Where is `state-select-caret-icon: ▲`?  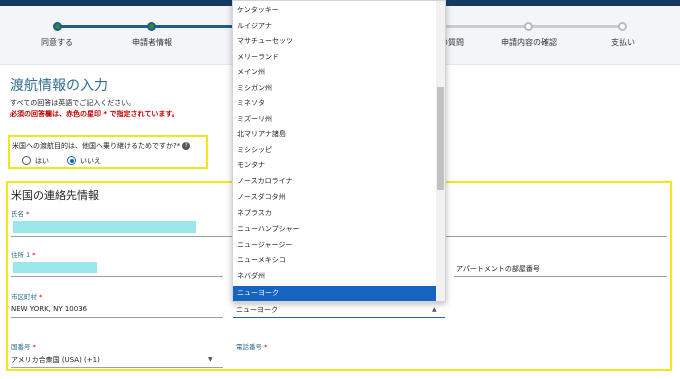 state-select-caret-icon: ▲ is located at coordinates (434, 309).